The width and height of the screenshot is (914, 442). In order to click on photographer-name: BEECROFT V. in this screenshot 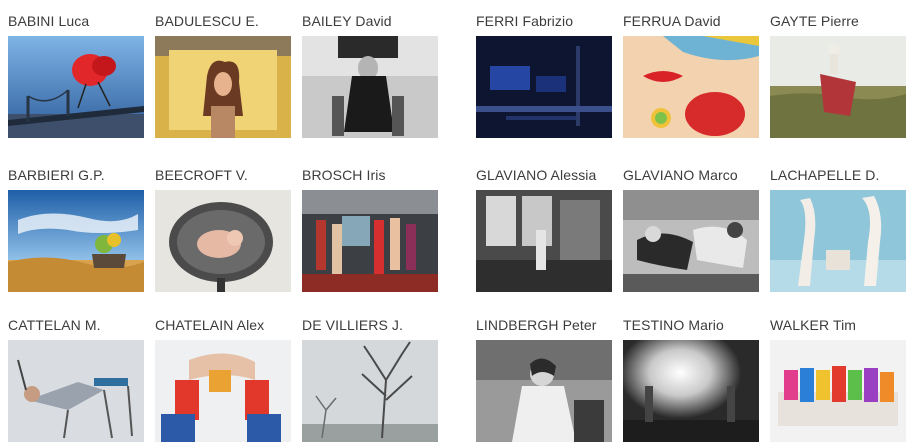, I will do `click(223, 178)`.